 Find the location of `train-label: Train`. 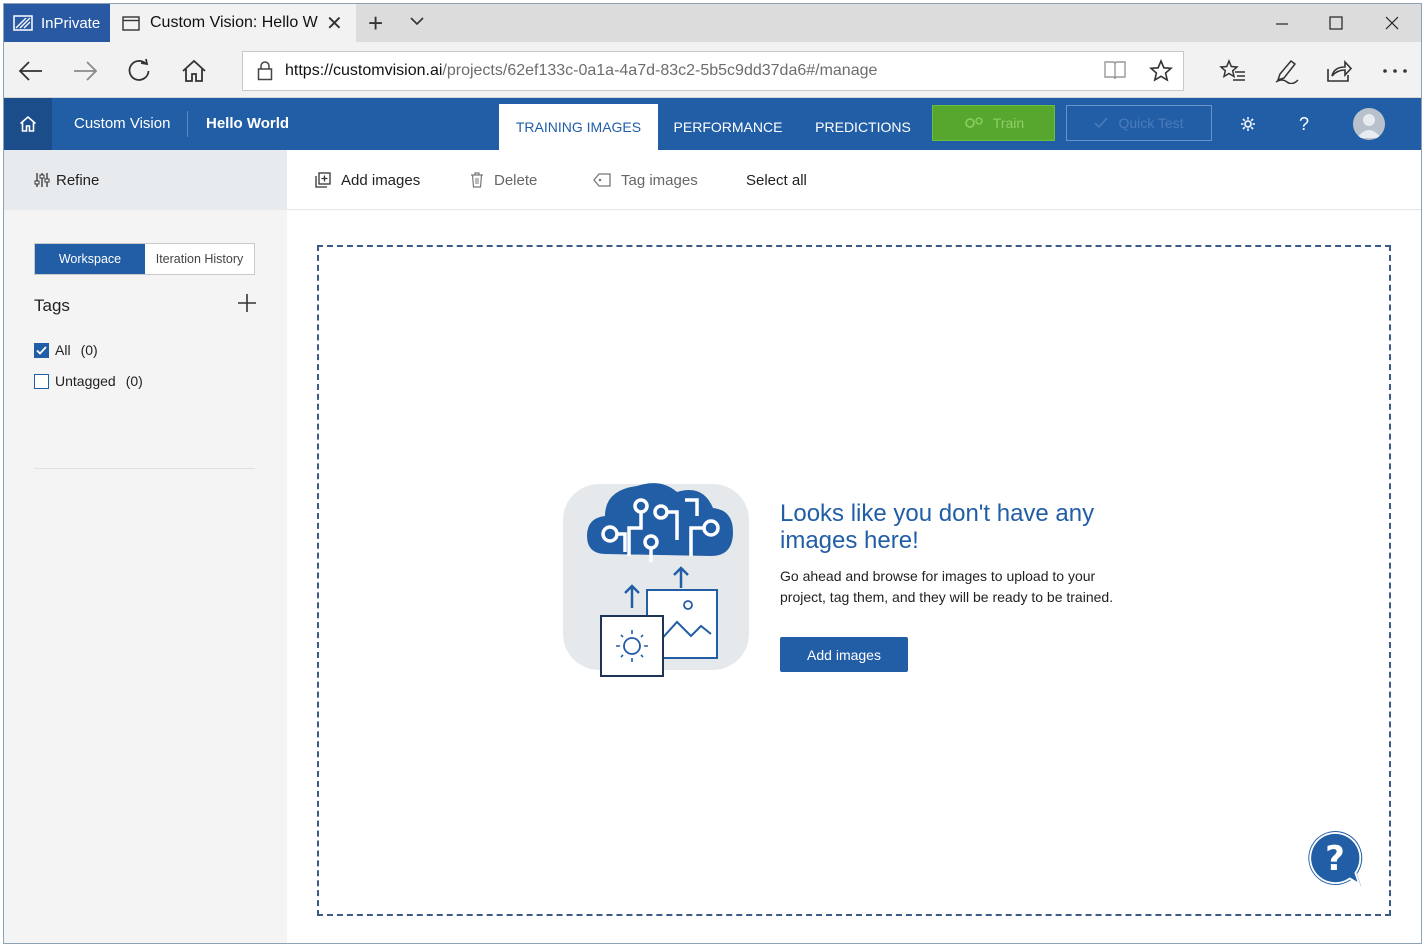

train-label: Train is located at coordinates (1008, 123).